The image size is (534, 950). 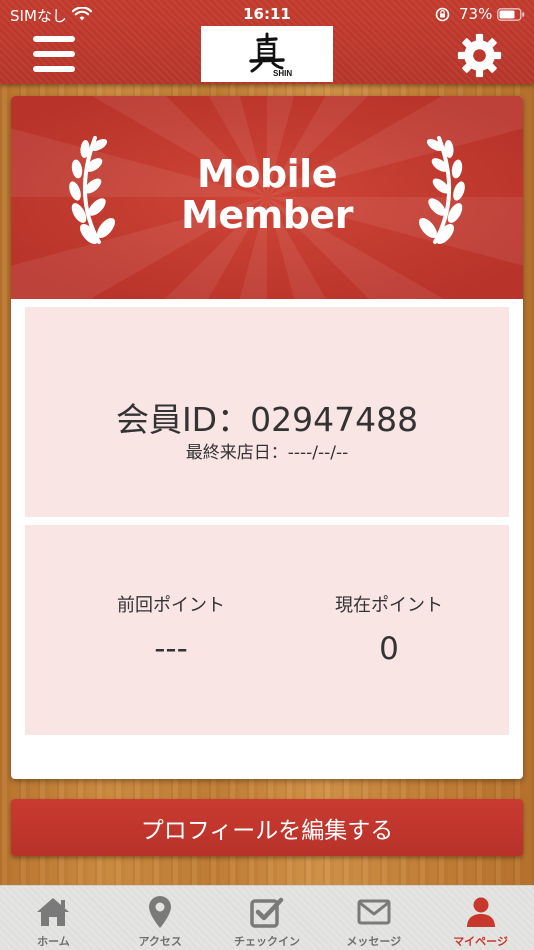 I want to click on last-visit-line: 最終来店日：----/--/--, so click(x=267, y=450).